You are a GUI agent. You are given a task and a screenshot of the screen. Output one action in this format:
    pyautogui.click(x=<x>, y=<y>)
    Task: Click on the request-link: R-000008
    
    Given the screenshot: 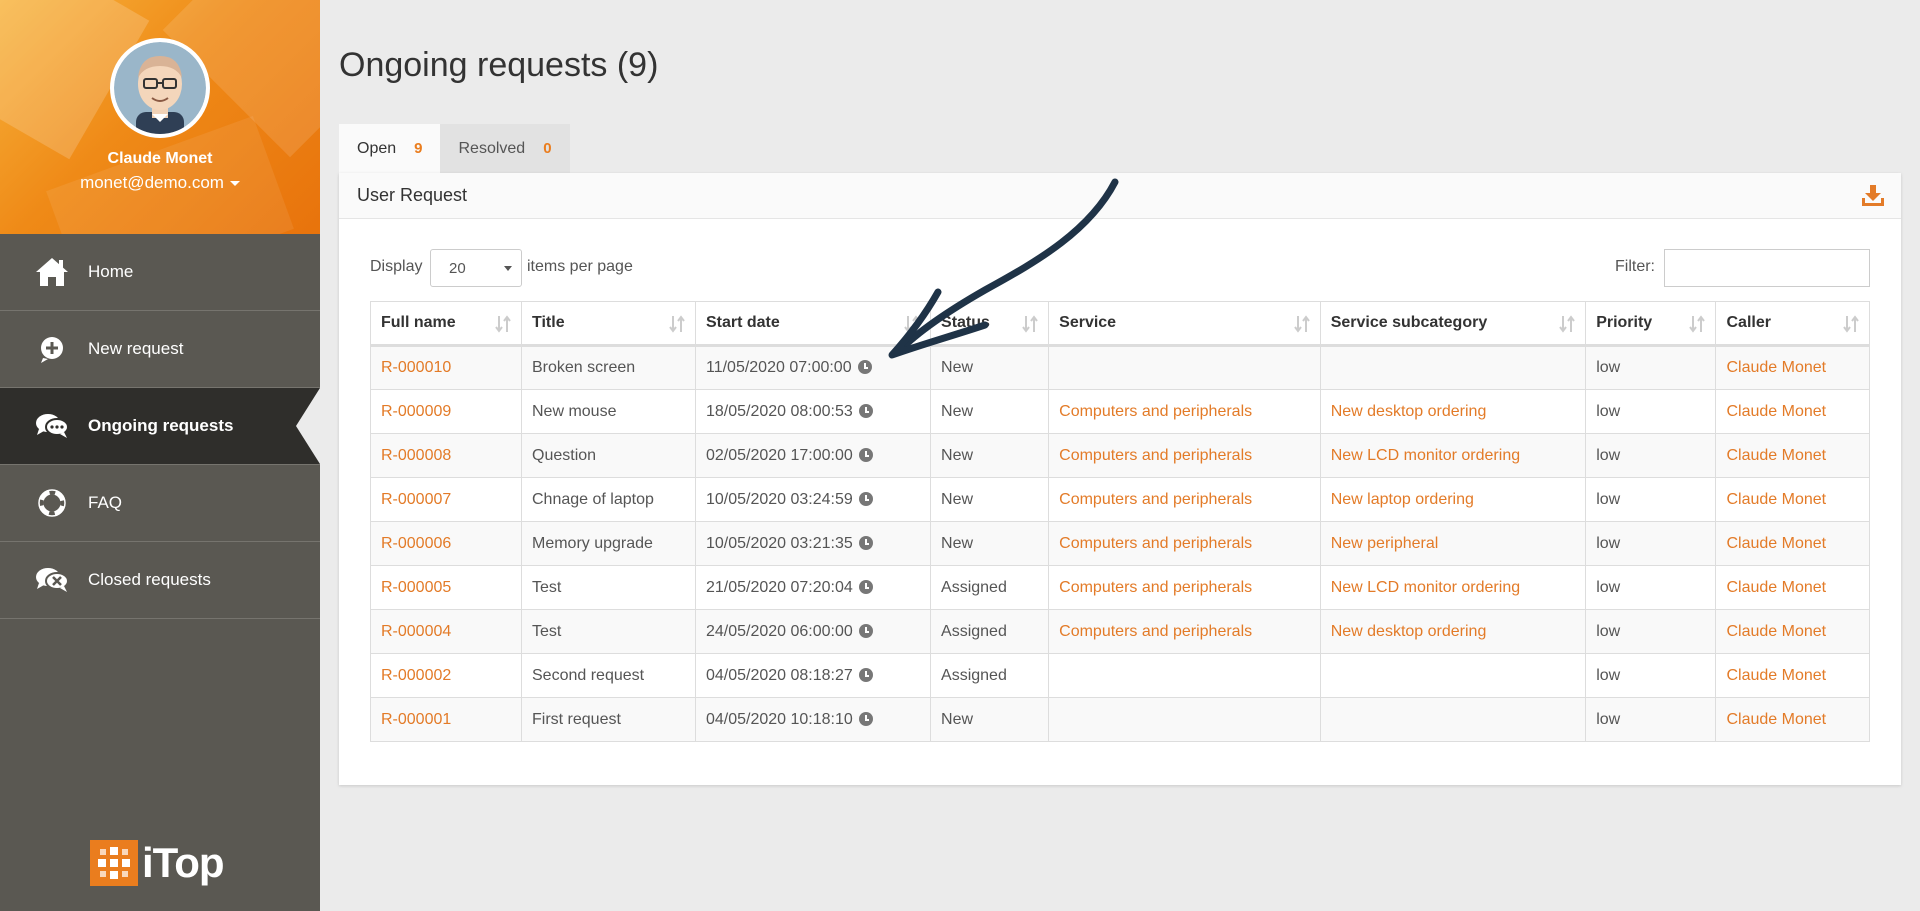 What is the action you would take?
    pyautogui.click(x=416, y=455)
    